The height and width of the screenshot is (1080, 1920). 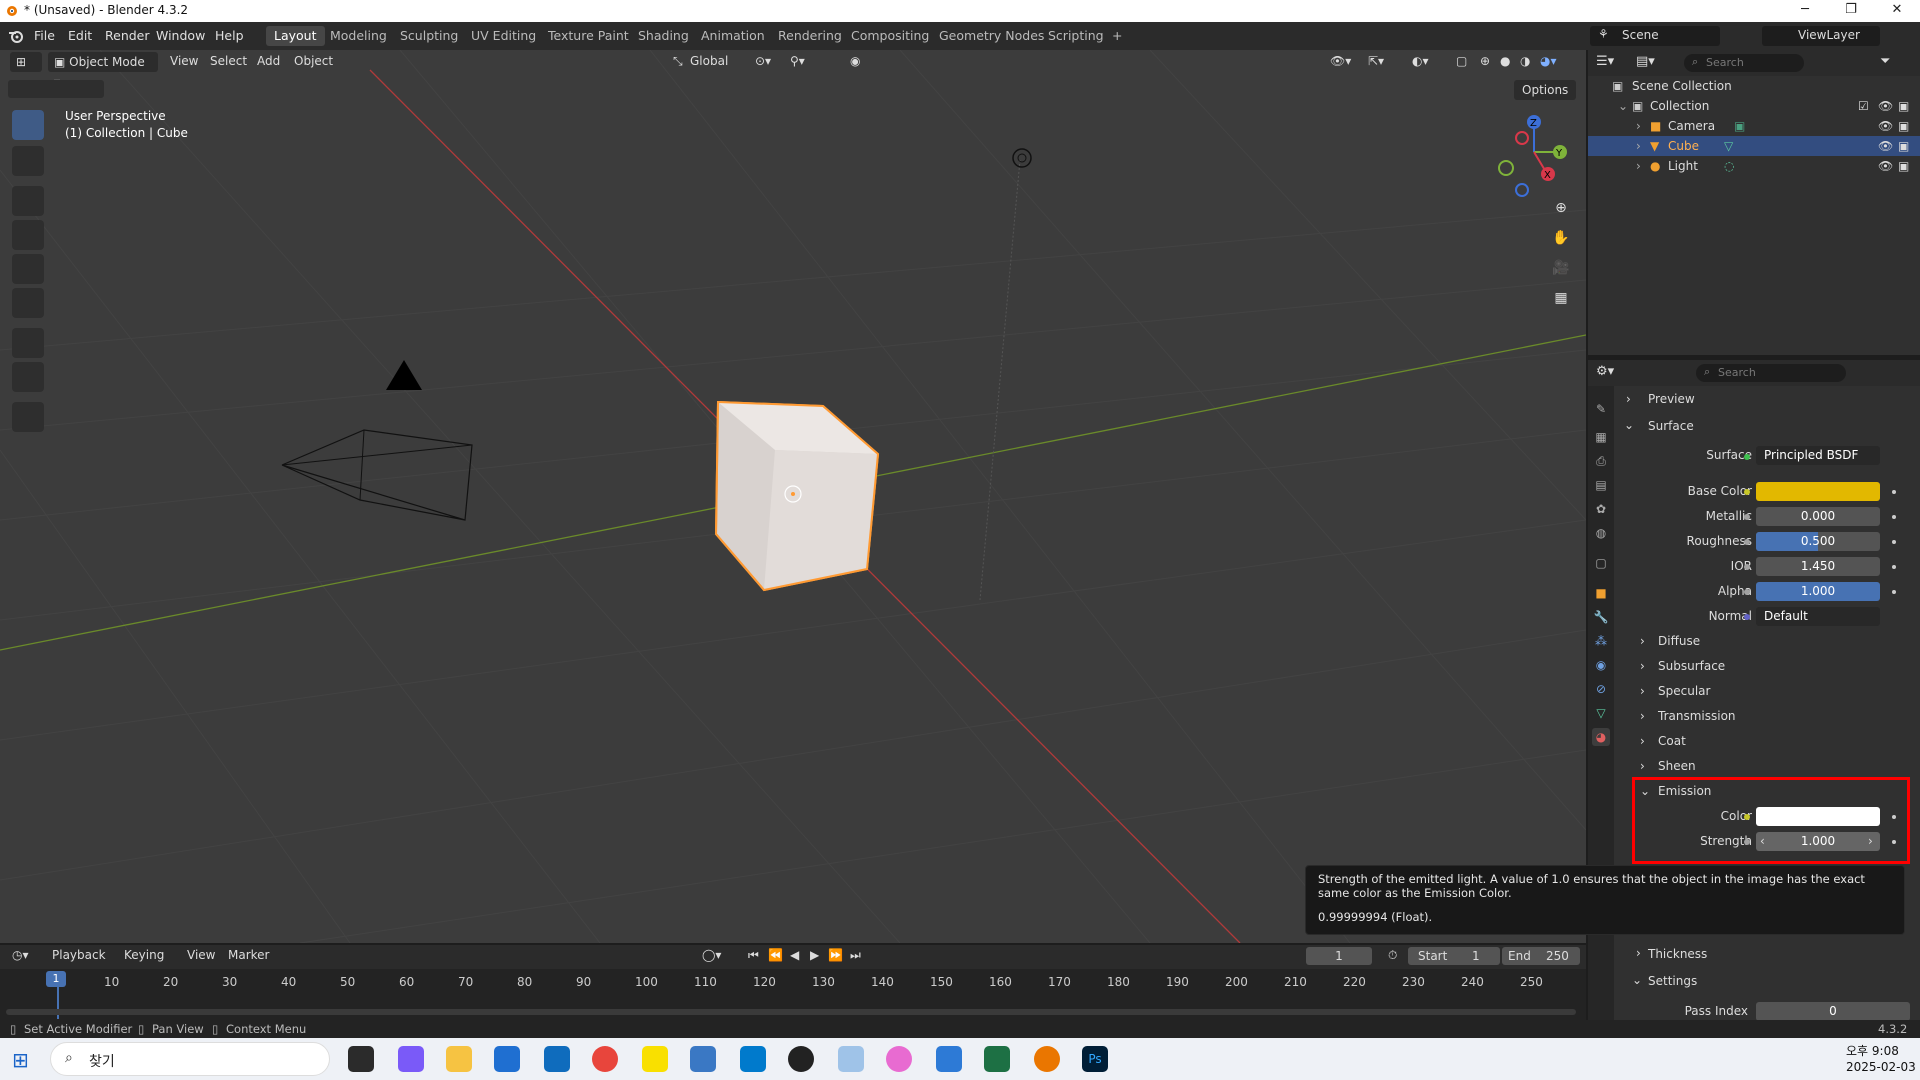 I want to click on chevron-right-icon: ›, so click(x=1870, y=841).